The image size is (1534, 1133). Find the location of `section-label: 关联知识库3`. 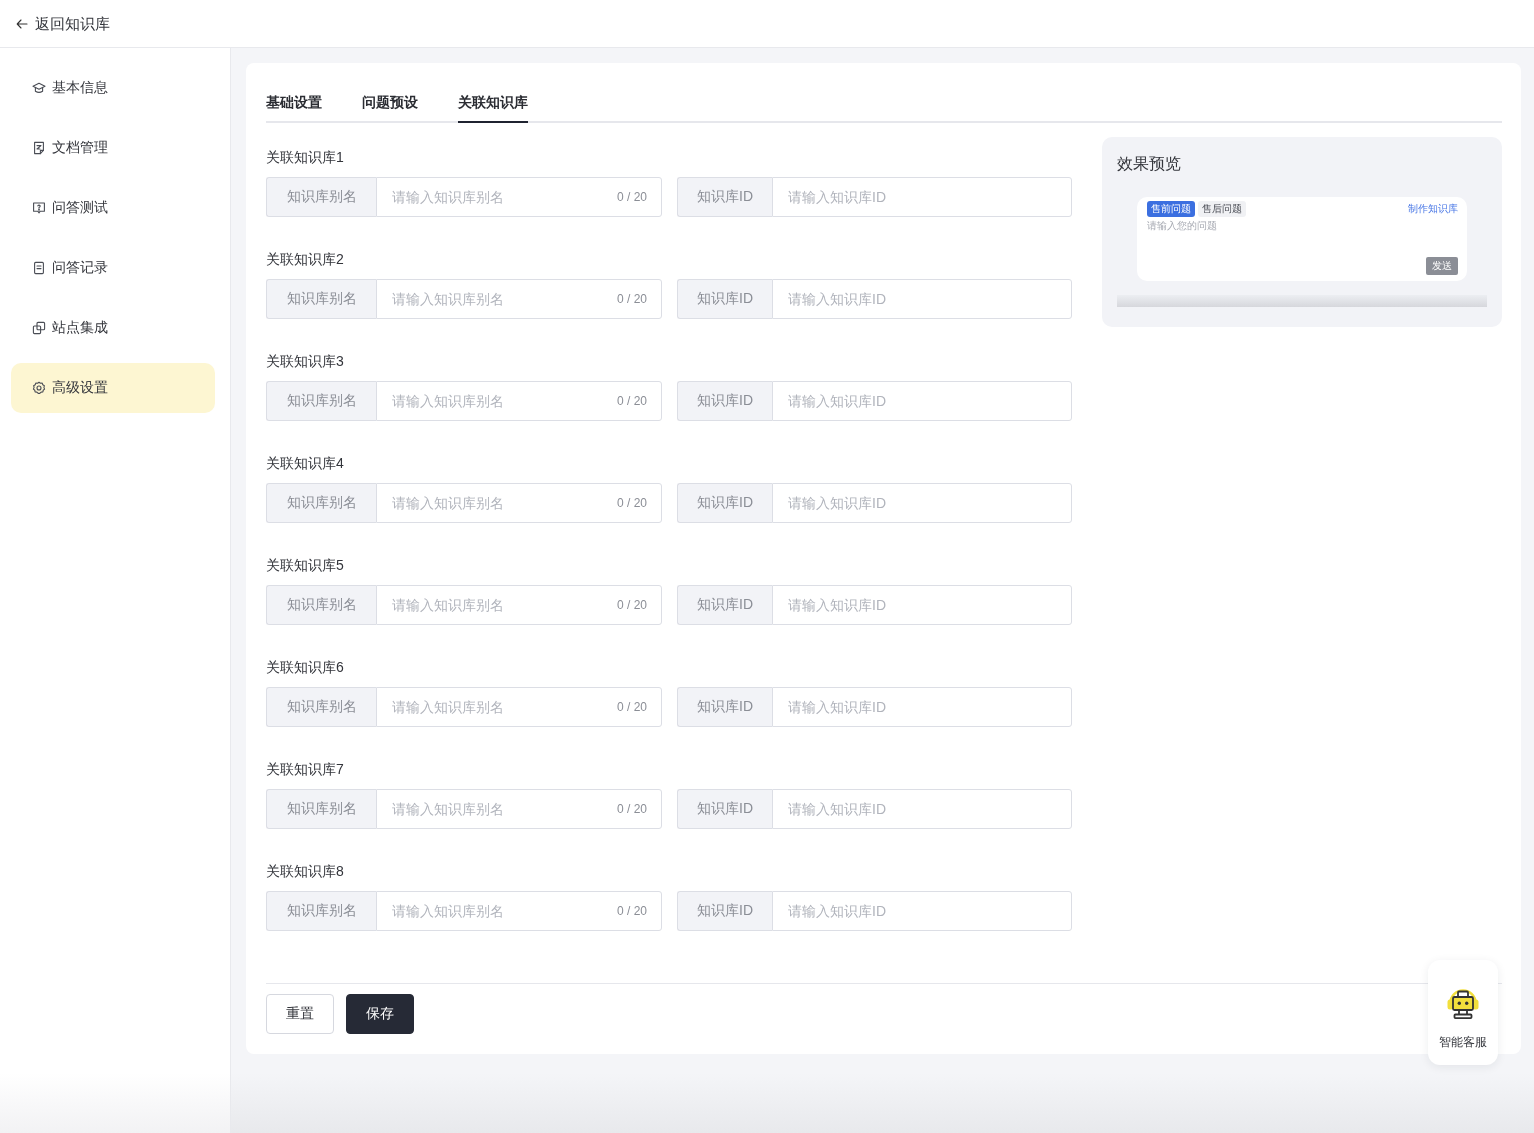

section-label: 关联知识库3 is located at coordinates (305, 361).